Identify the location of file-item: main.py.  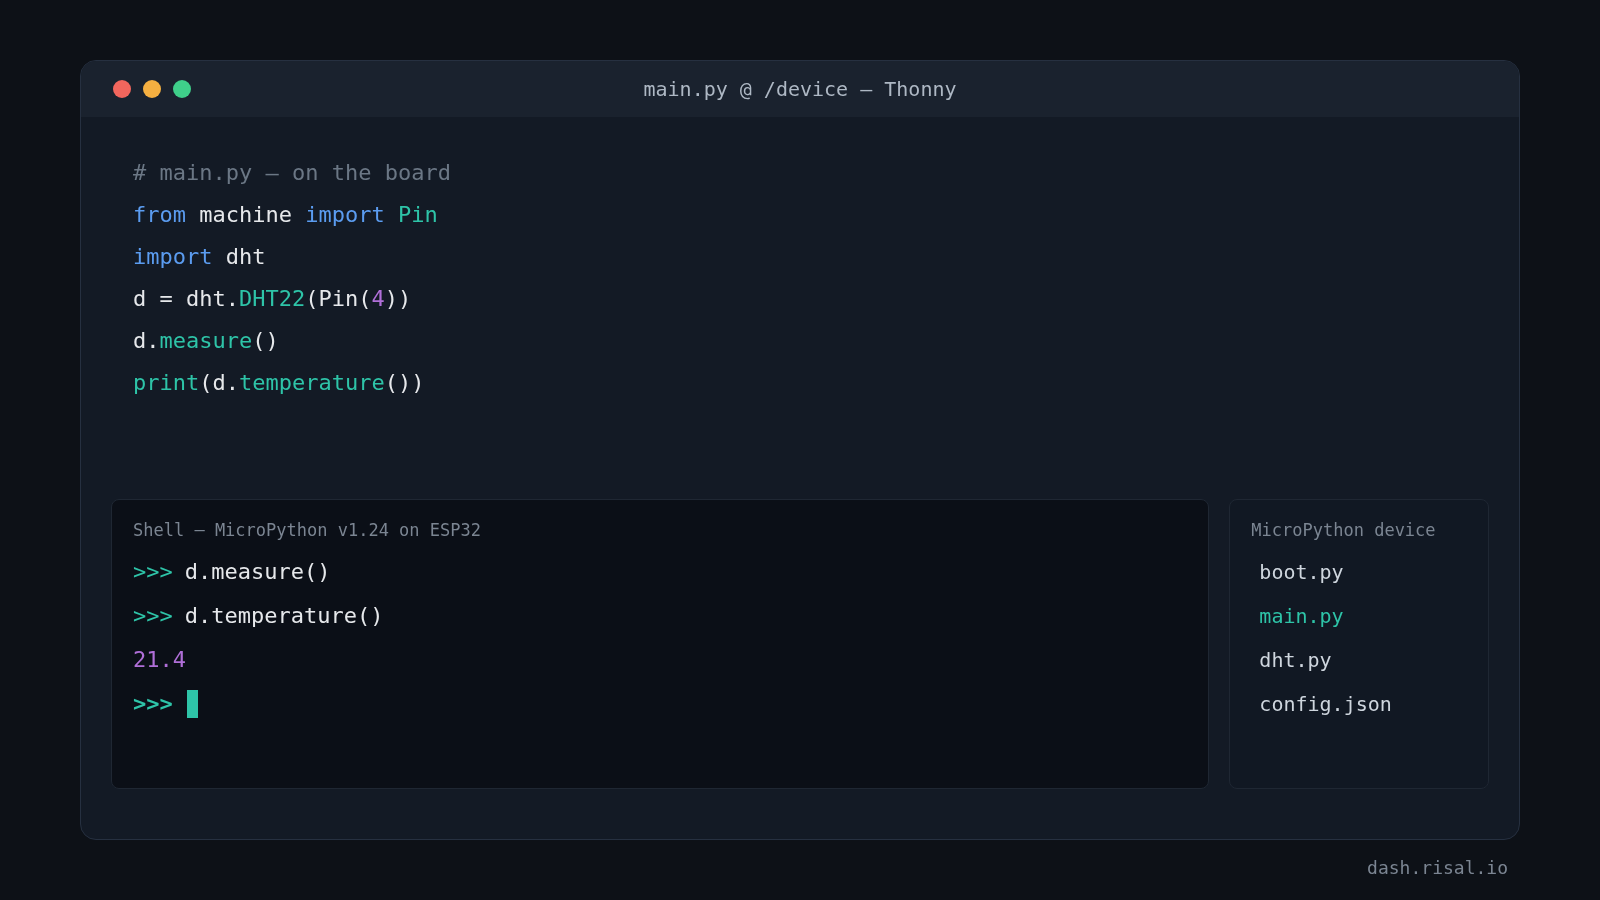
(1297, 616).